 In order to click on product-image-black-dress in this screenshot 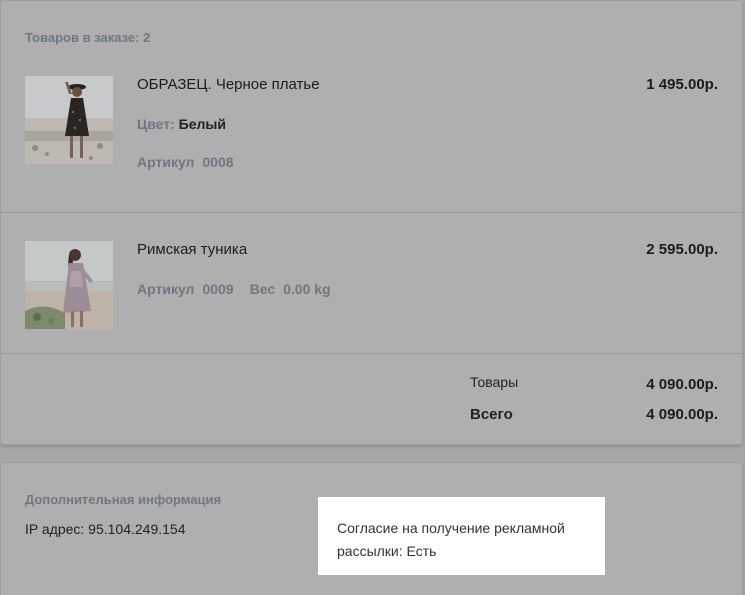, I will do `click(69, 120)`.